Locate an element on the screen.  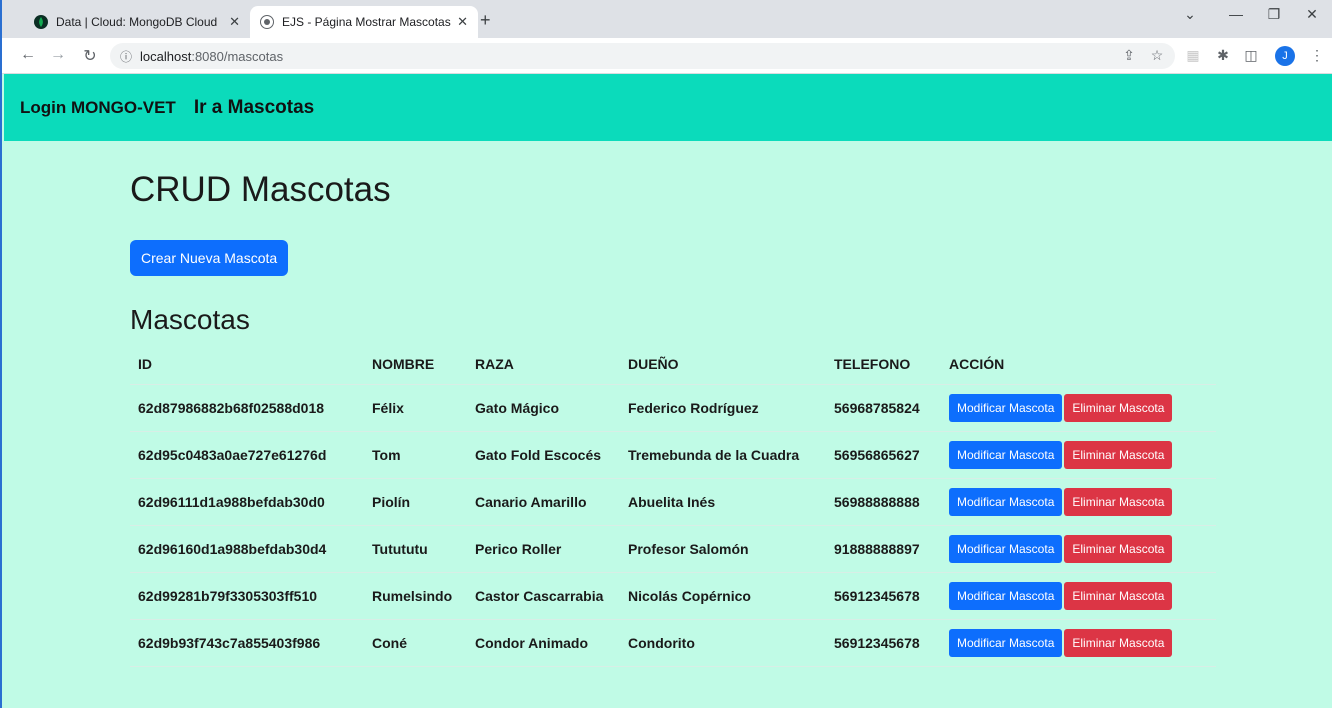
tab-title: Data | Cloud: MongoDB Cloud is located at coordinates (137, 22).